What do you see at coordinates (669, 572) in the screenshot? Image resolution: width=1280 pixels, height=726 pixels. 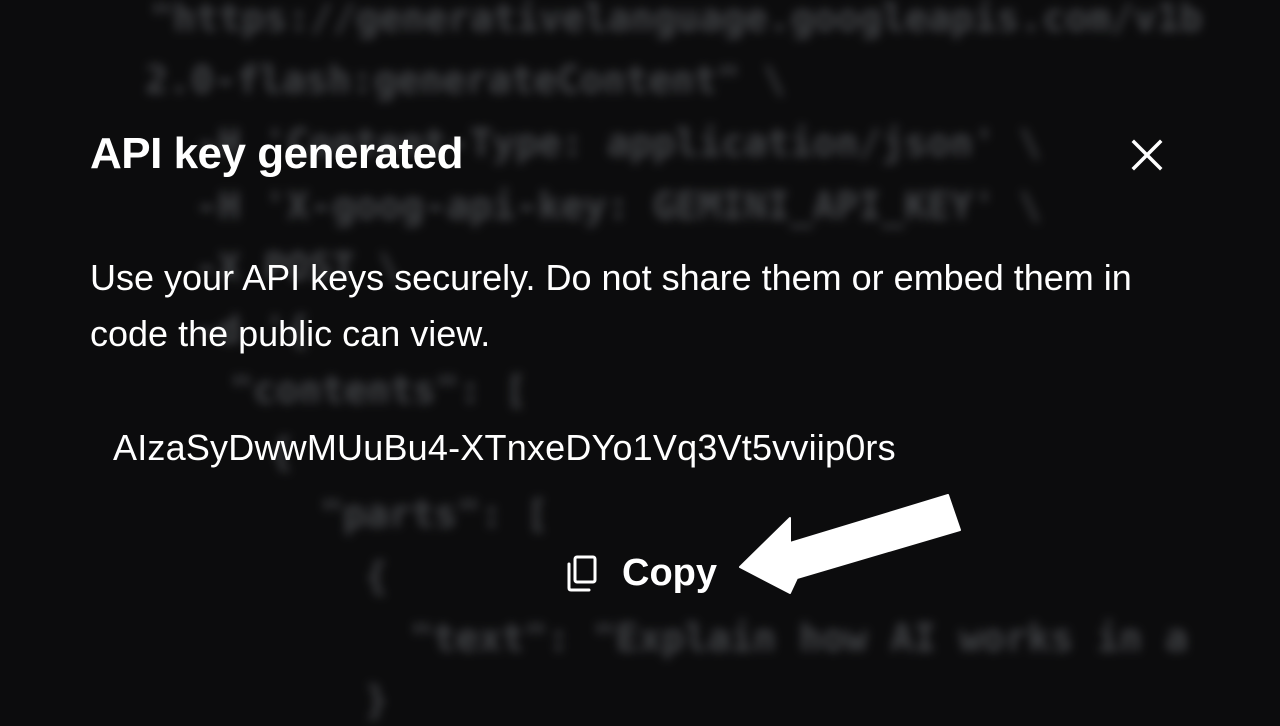 I see `copy-label: Copy` at bounding box center [669, 572].